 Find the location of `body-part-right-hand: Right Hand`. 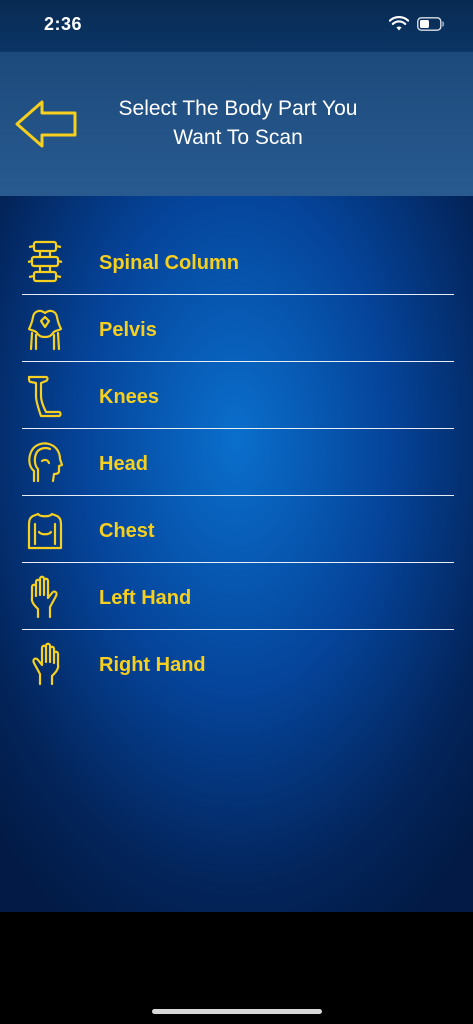

body-part-right-hand: Right Hand is located at coordinates (238, 663).